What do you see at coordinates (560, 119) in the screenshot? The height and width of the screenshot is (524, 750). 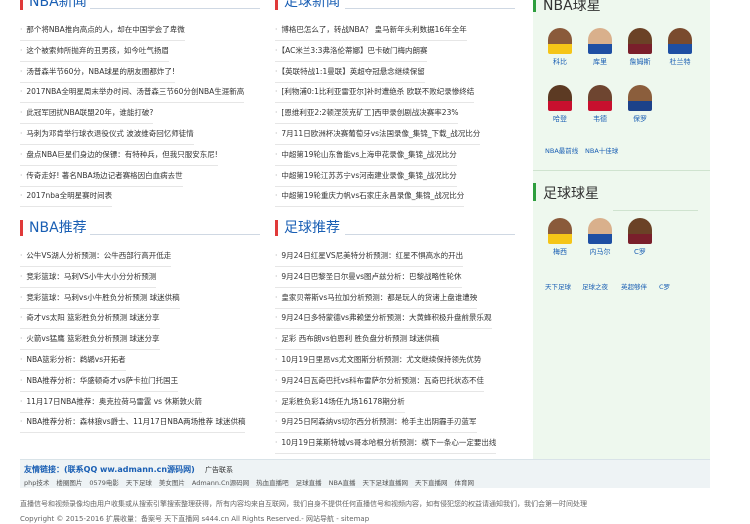 I see `player-name: 哈登` at bounding box center [560, 119].